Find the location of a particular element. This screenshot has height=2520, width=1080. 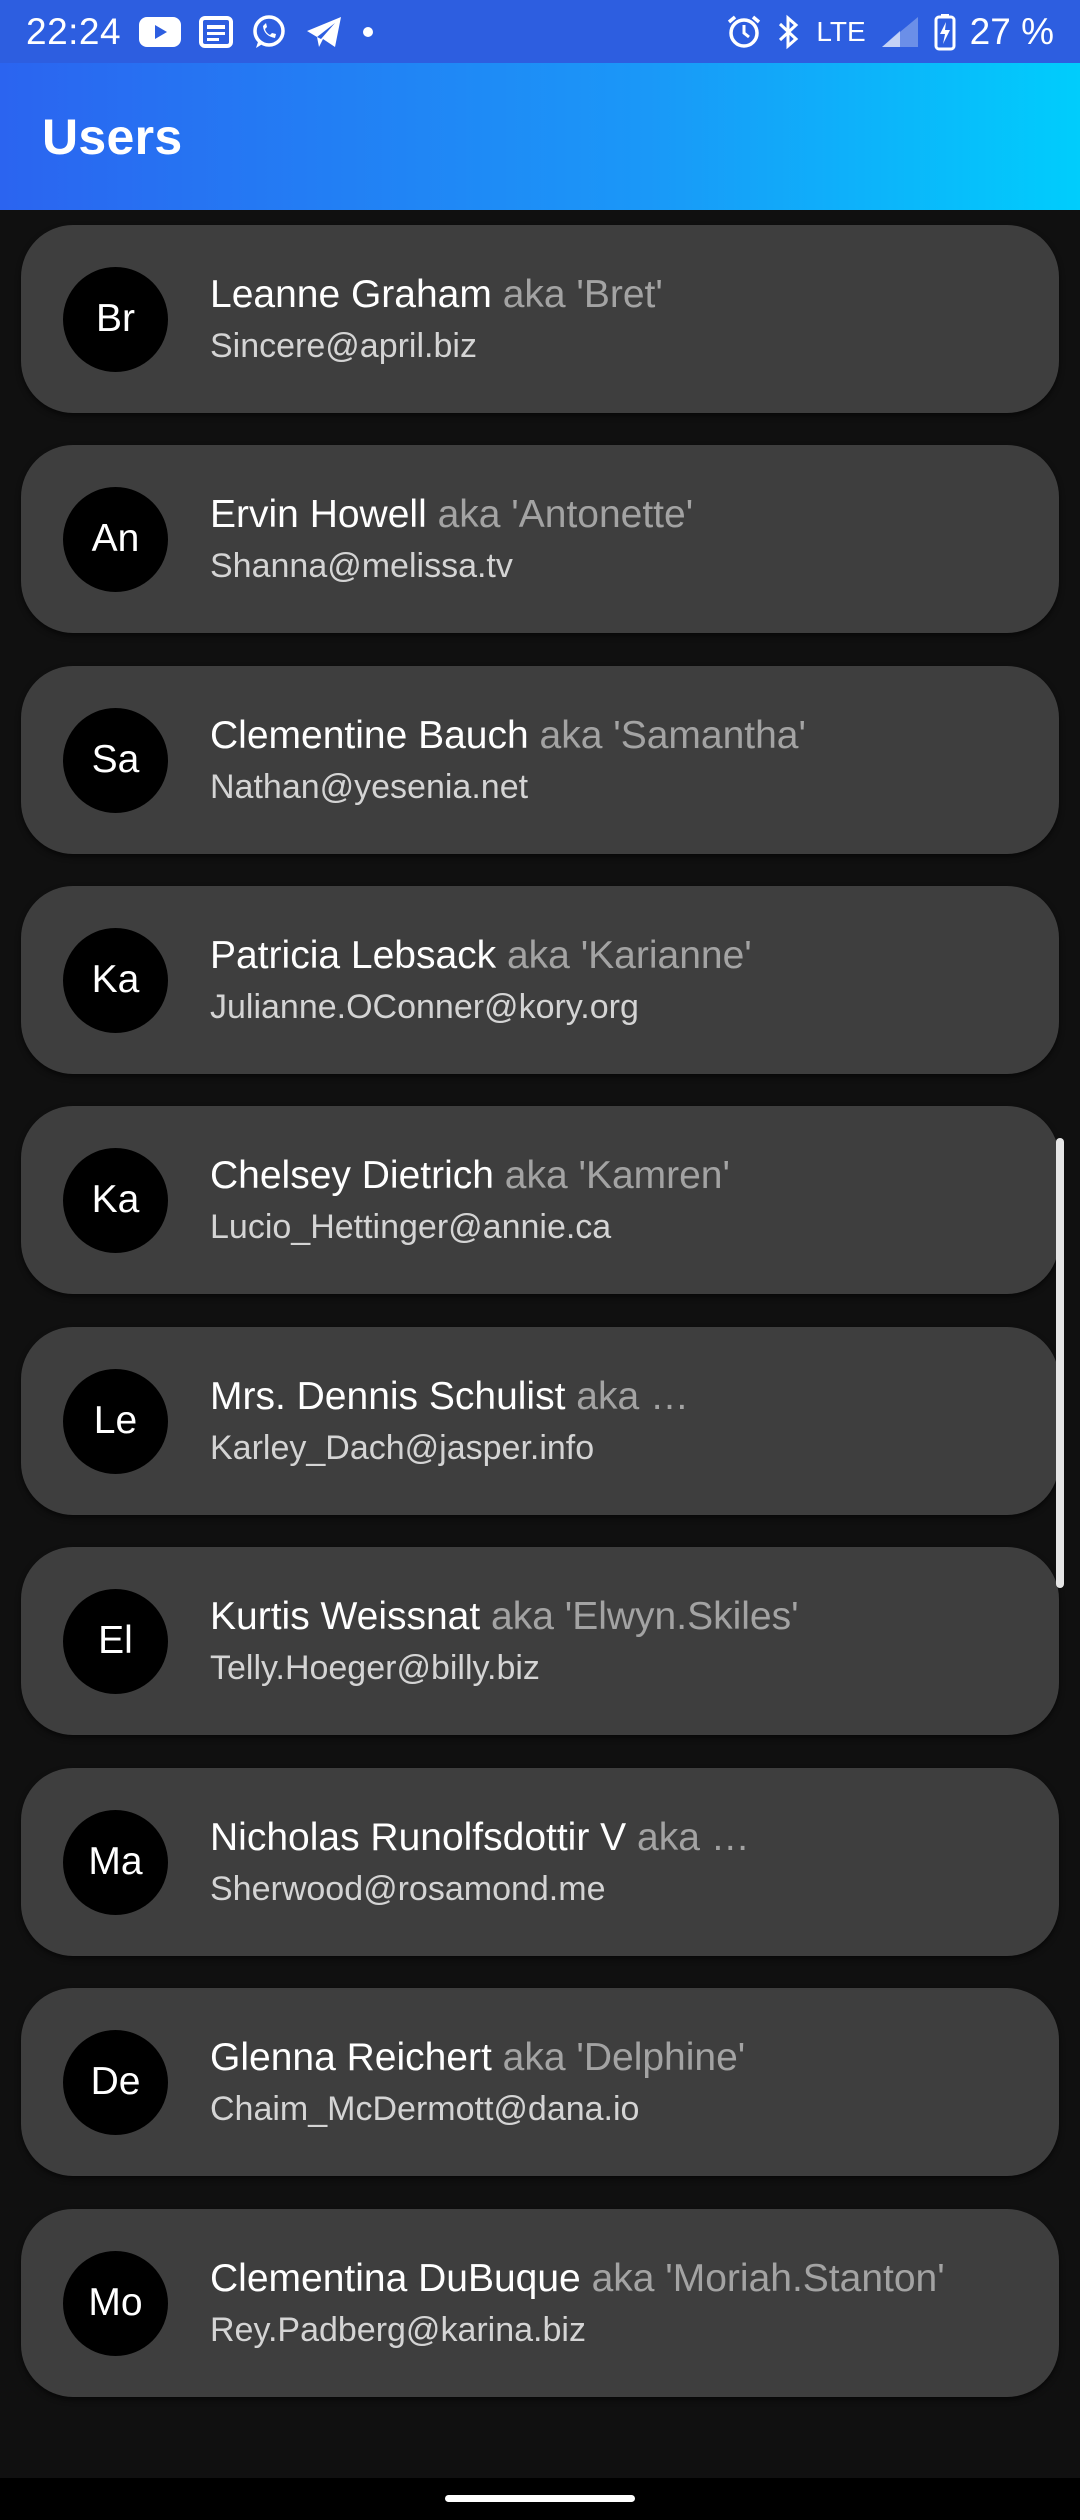

user-name: Clementina DuBuque is located at coordinates (395, 2278).